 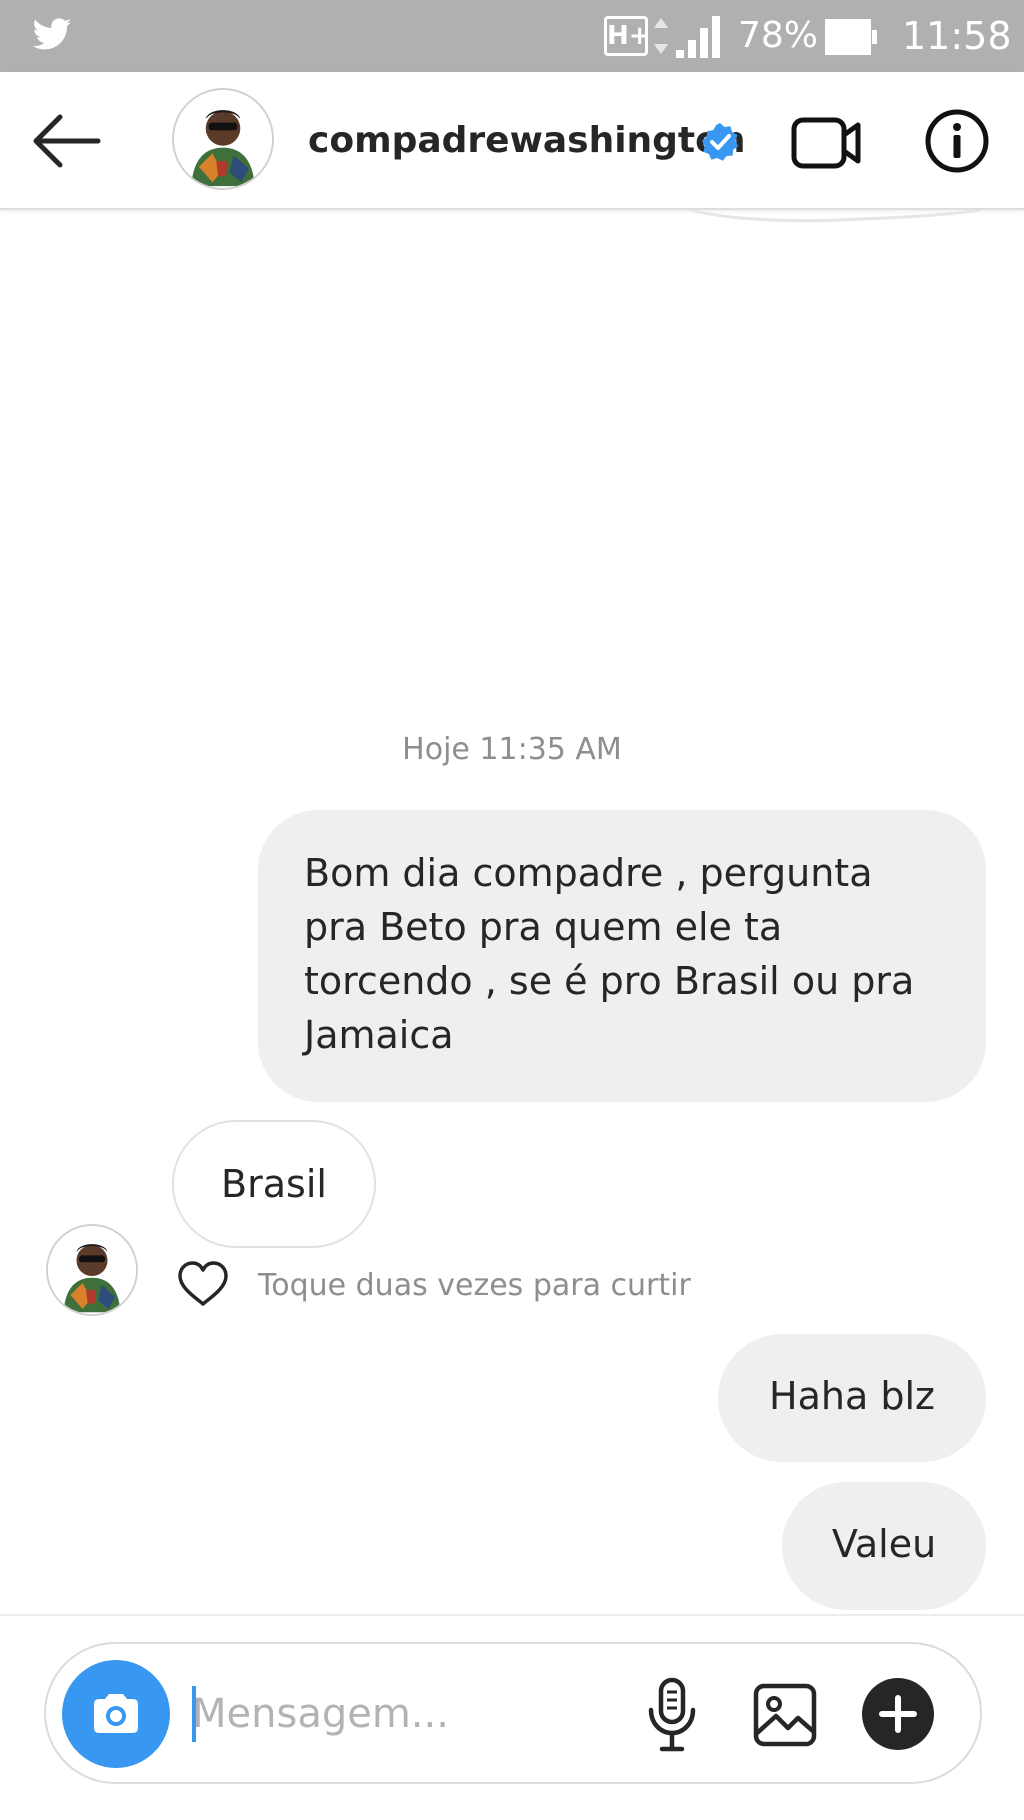 I want to click on plus-circle-icon, so click(x=898, y=1714).